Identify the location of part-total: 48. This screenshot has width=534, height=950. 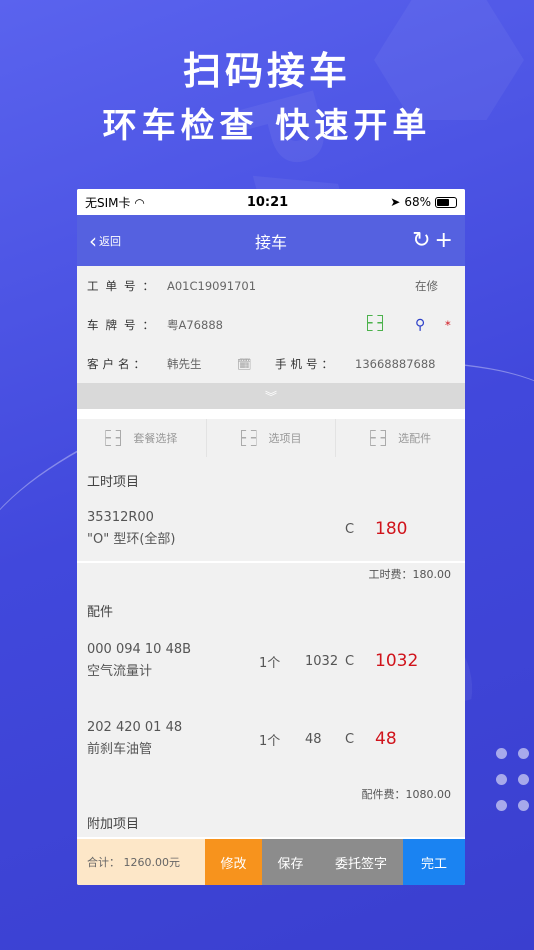
(386, 739).